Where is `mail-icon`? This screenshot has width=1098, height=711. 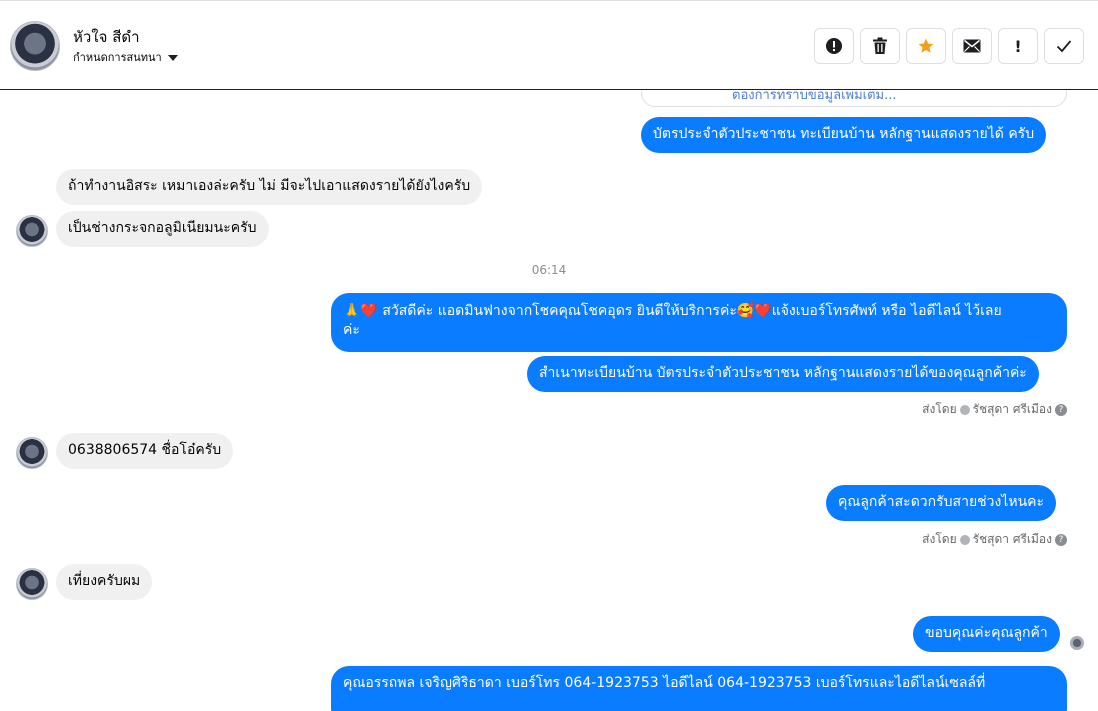
mail-icon is located at coordinates (972, 46).